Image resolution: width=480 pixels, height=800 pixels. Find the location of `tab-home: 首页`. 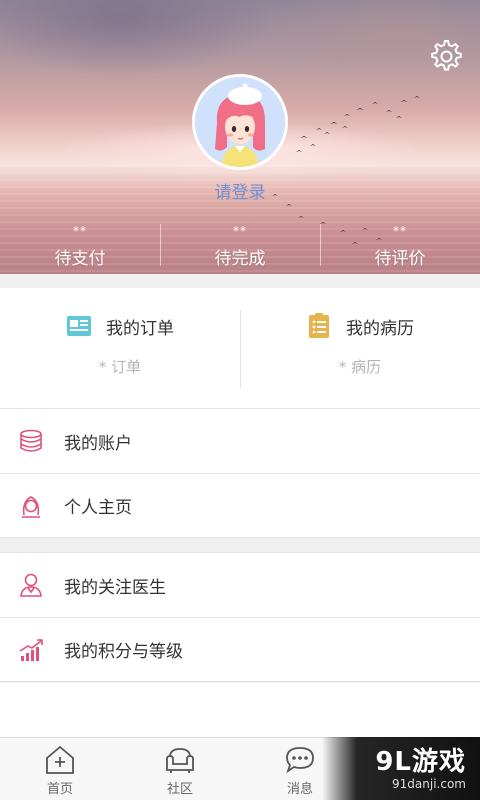

tab-home: 首页 is located at coordinates (60, 769).